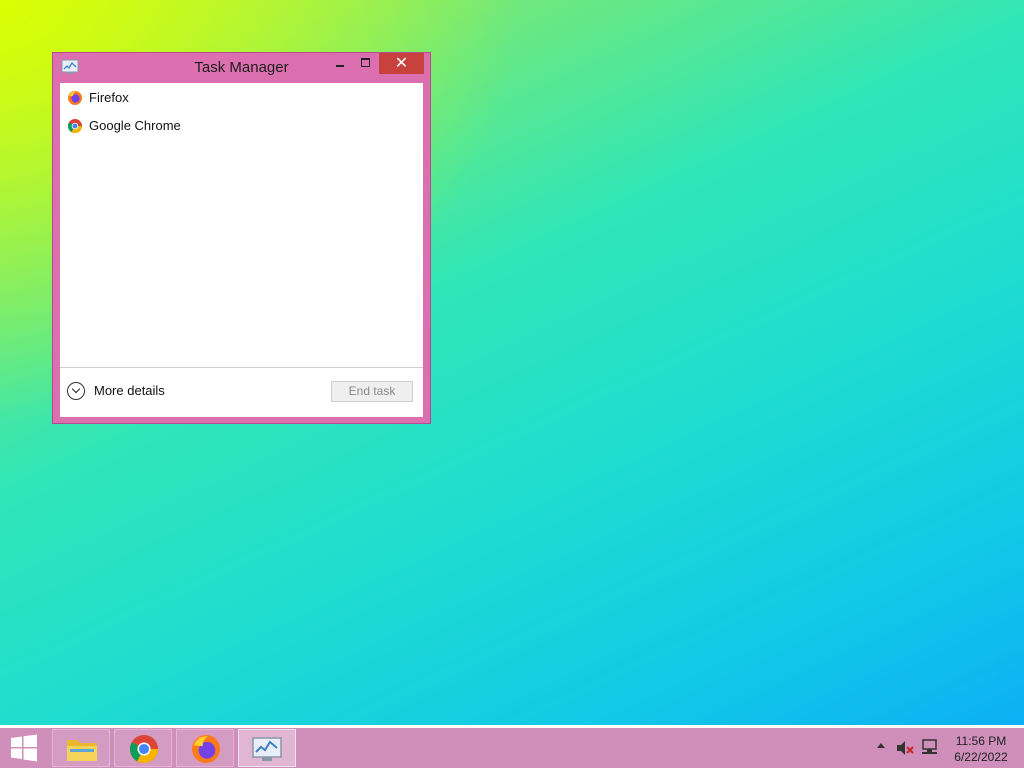 Image resolution: width=1024 pixels, height=768 pixels. I want to click on maximize-button, so click(366, 63).